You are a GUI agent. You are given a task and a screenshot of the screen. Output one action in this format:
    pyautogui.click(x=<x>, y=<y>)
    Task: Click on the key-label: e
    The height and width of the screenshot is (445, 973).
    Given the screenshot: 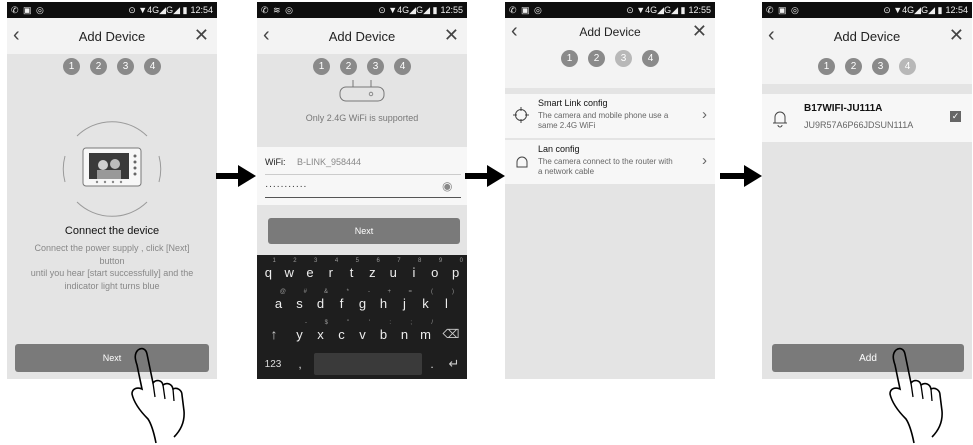 What is the action you would take?
    pyautogui.click(x=310, y=272)
    